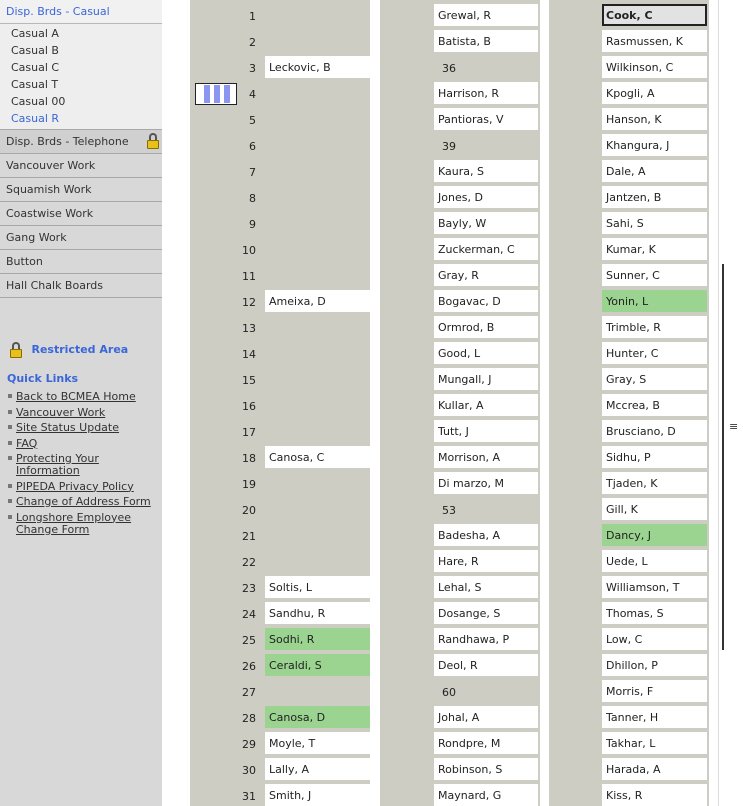 This screenshot has height=806, width=743. Describe the element at coordinates (486, 327) in the screenshot. I see `board-name-cell: Ormrod, B` at that location.